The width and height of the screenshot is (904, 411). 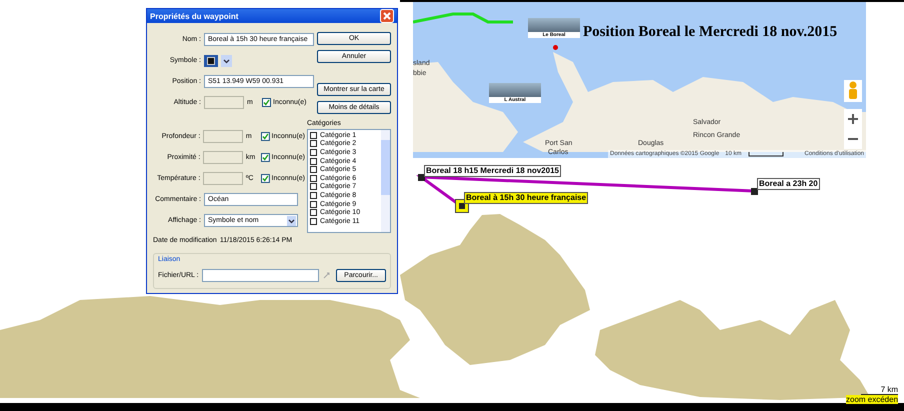 What do you see at coordinates (766, 154) in the screenshot?
I see `scale-bar-icon` at bounding box center [766, 154].